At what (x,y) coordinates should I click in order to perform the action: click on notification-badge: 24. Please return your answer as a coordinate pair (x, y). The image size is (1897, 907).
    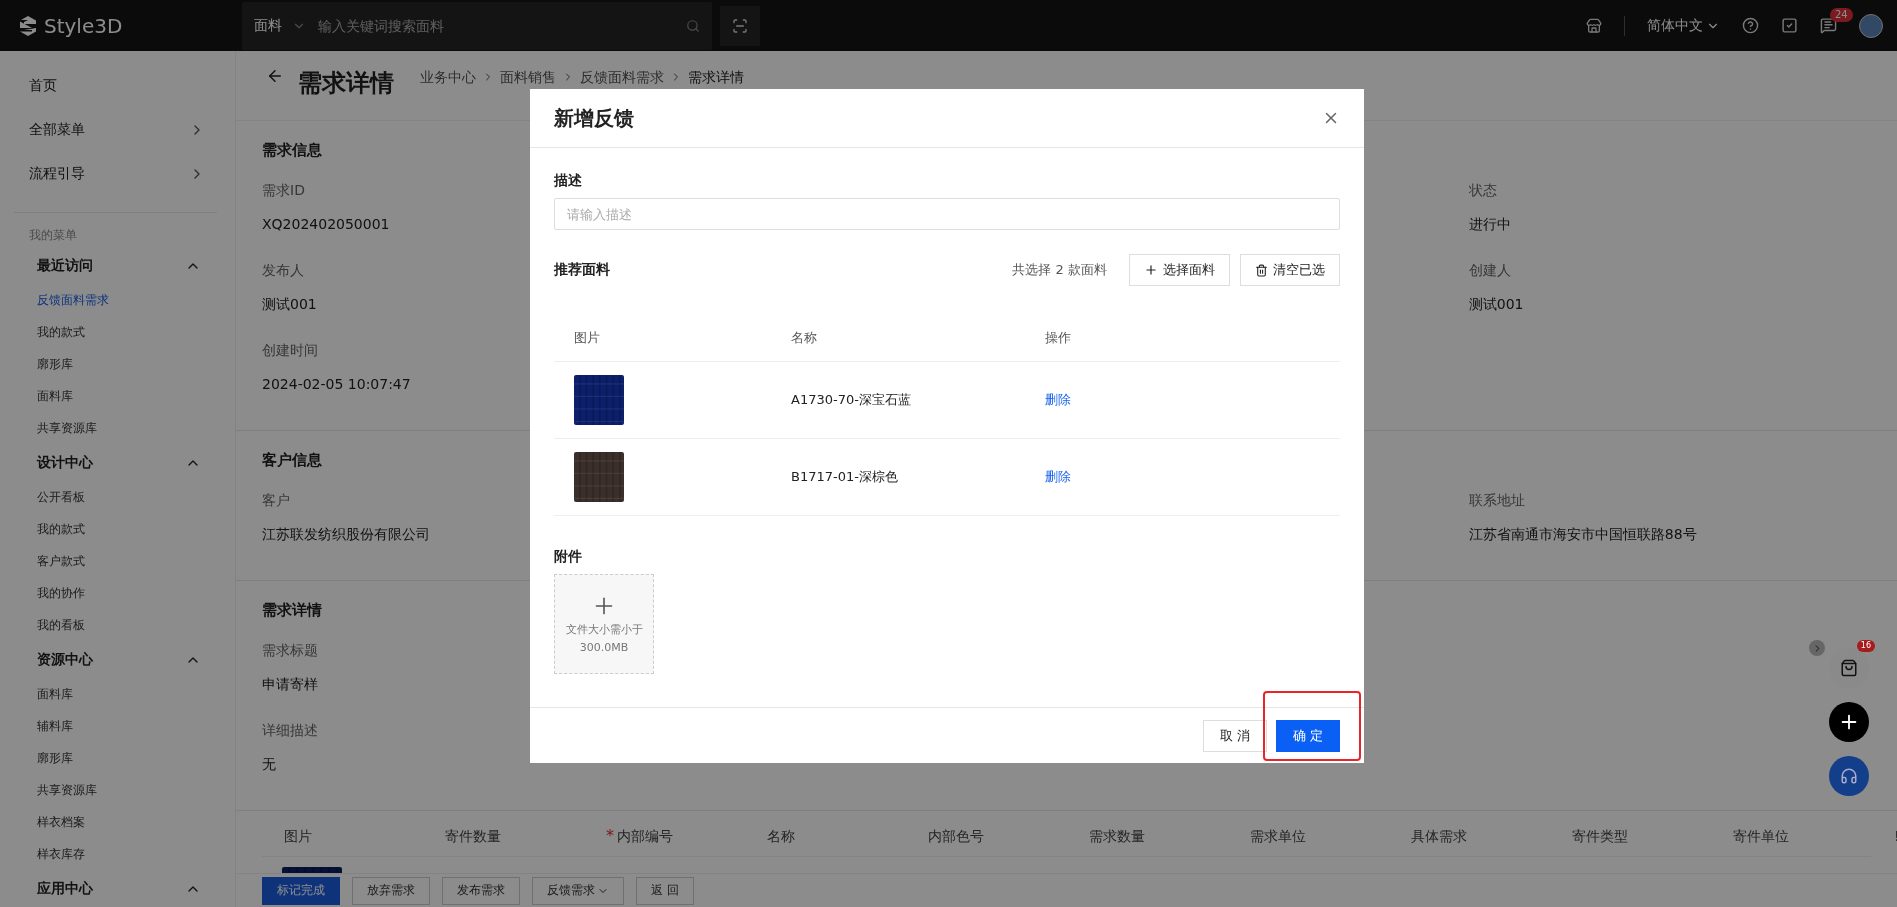
    Looking at the image, I should click on (1841, 15).